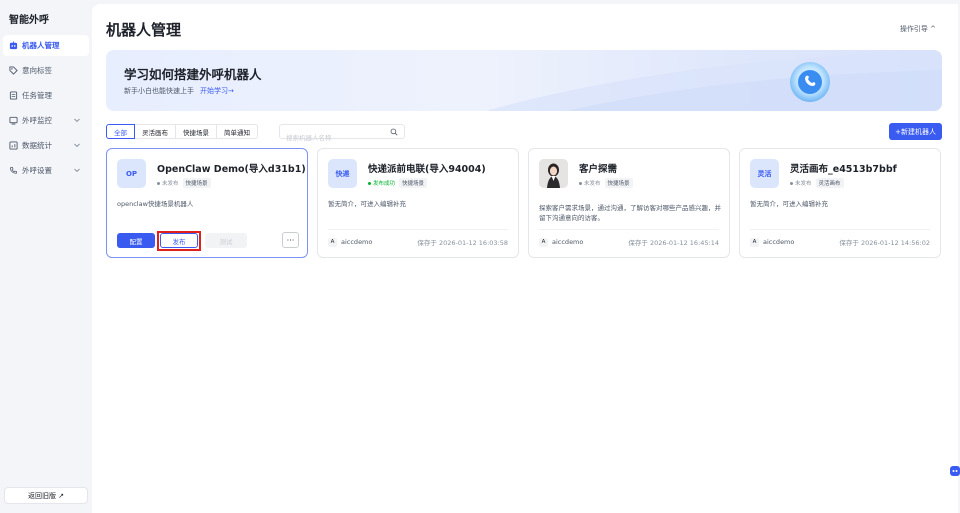 The image size is (960, 513). Describe the element at coordinates (193, 74) in the screenshot. I see `banner-title: 学习如何搭建外呼机器人` at that location.